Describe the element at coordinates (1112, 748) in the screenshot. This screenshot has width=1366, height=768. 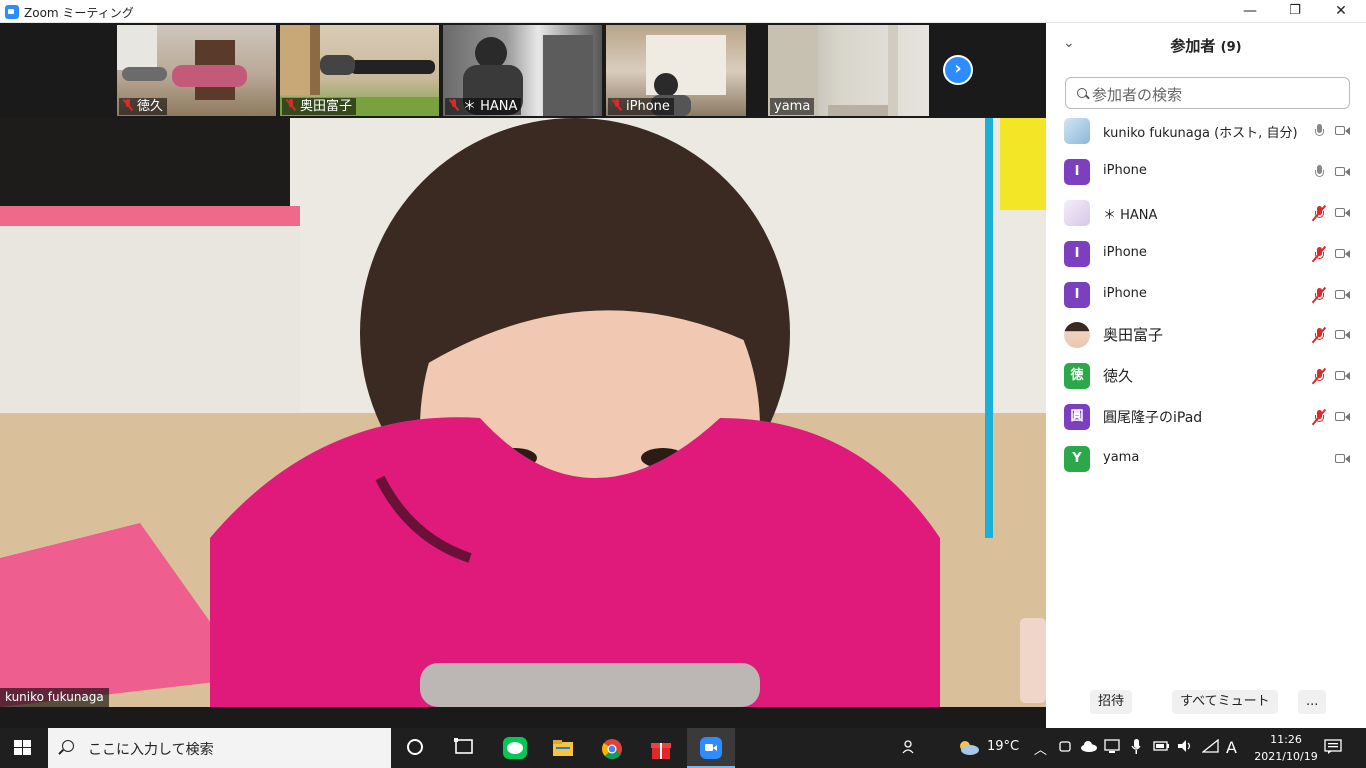
I see `display-tray-icon` at that location.